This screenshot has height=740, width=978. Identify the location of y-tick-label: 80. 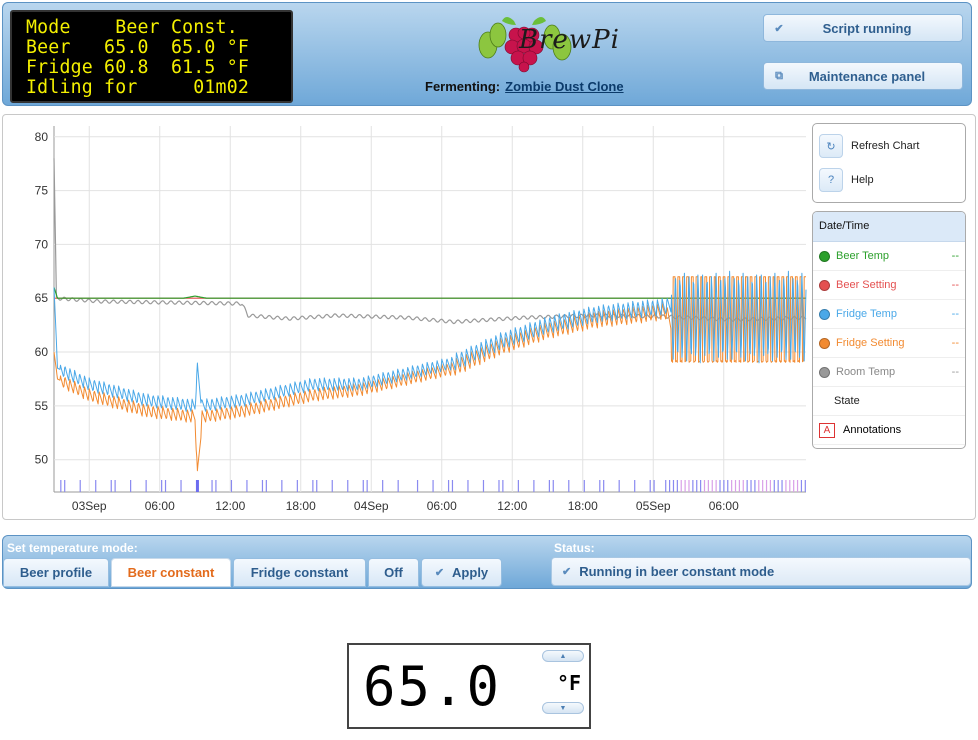
(42, 137).